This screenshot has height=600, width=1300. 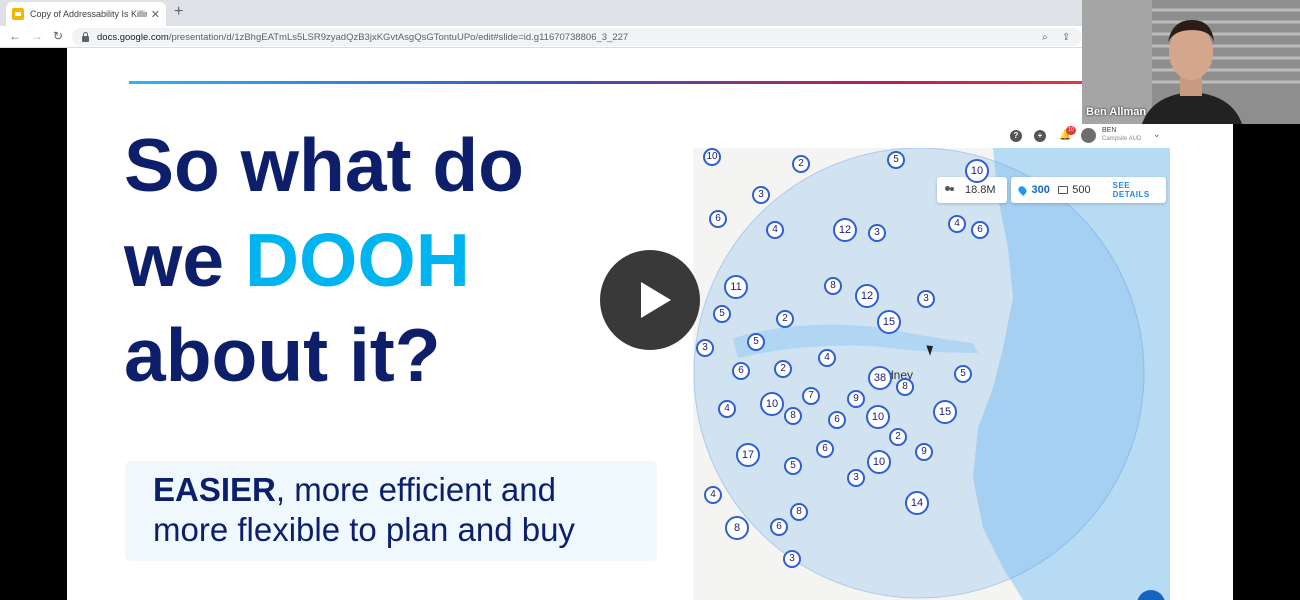 What do you see at coordinates (1088, 135) in the screenshot?
I see `avatar` at bounding box center [1088, 135].